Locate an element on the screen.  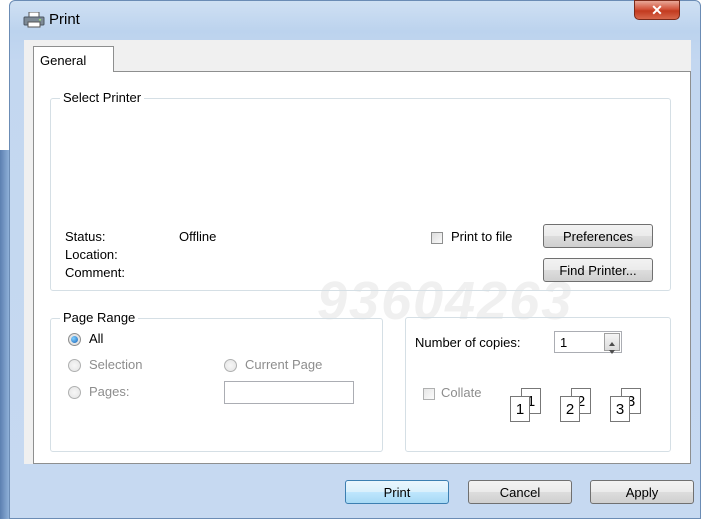
window-edge-left is located at coordinates (4, 334).